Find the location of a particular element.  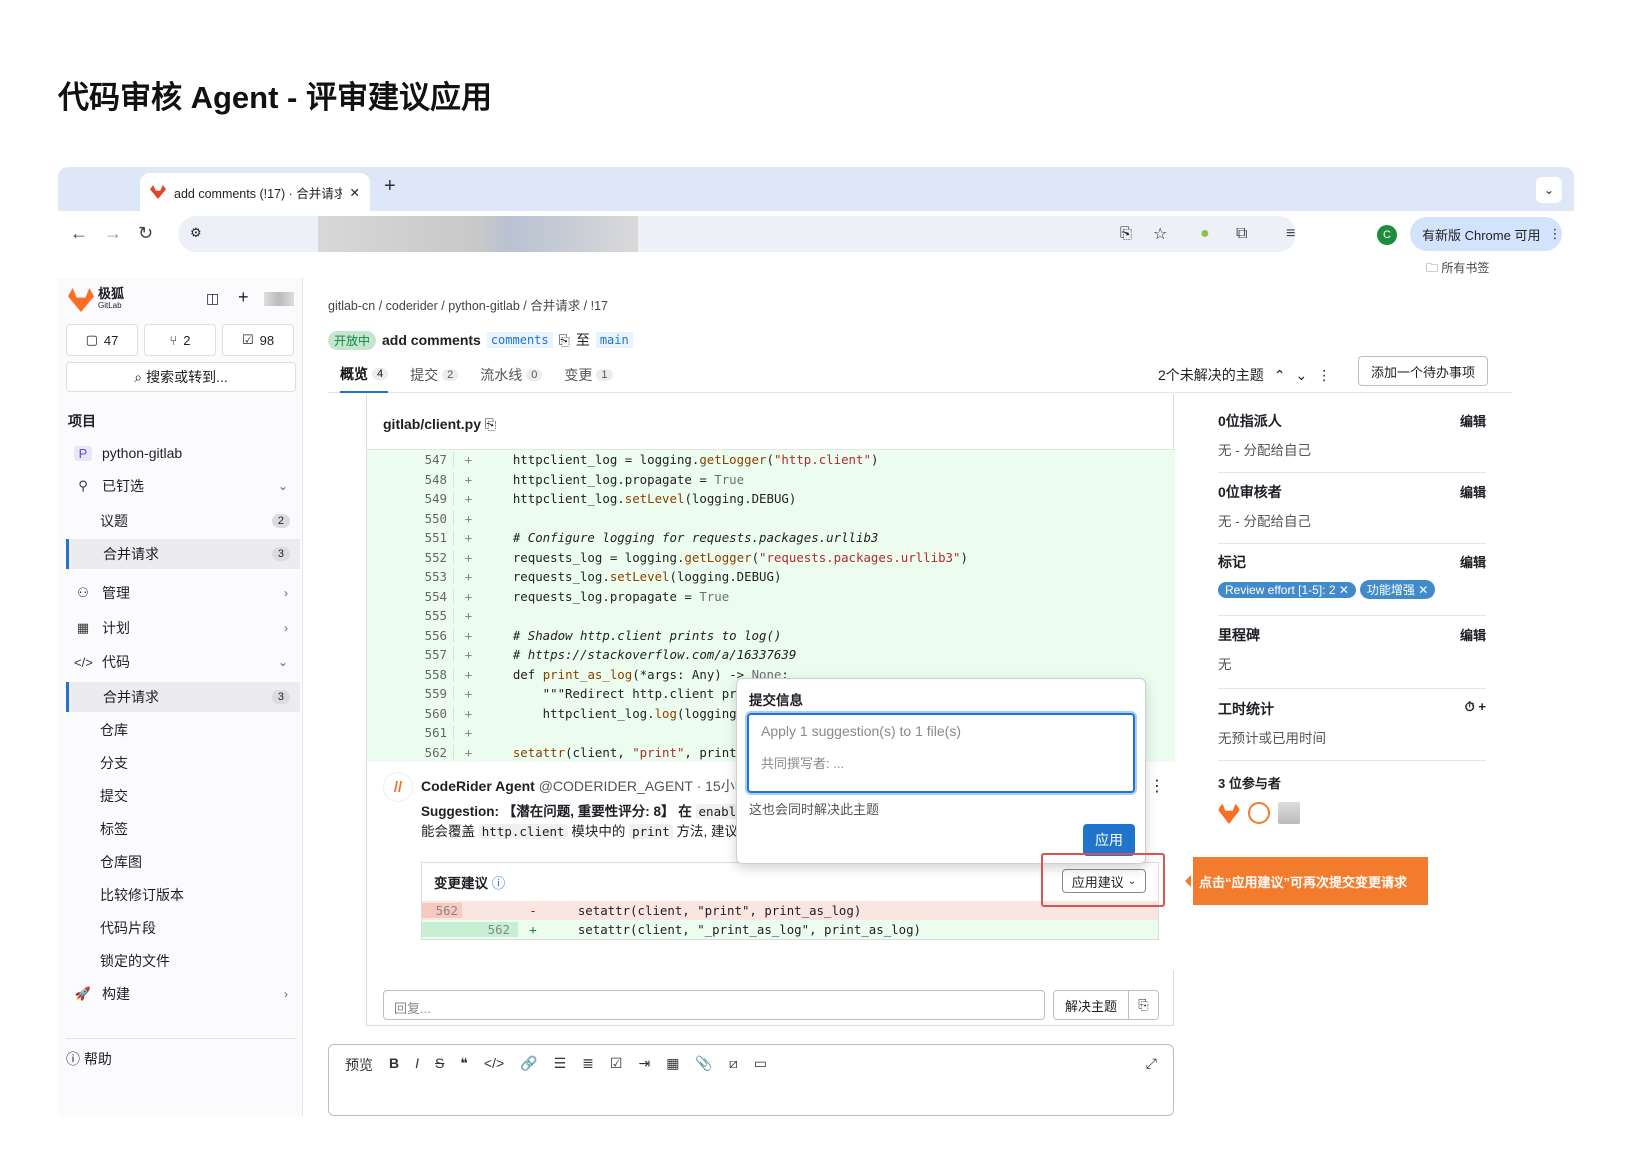

tab-strip: add comments (!17) · 合并请求 ✕ + ⌄ is located at coordinates (816, 189).